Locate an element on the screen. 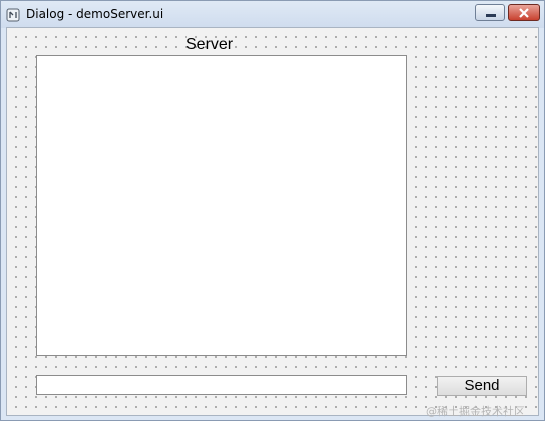 This screenshot has height=421, width=545. close-icon is located at coordinates (524, 13).